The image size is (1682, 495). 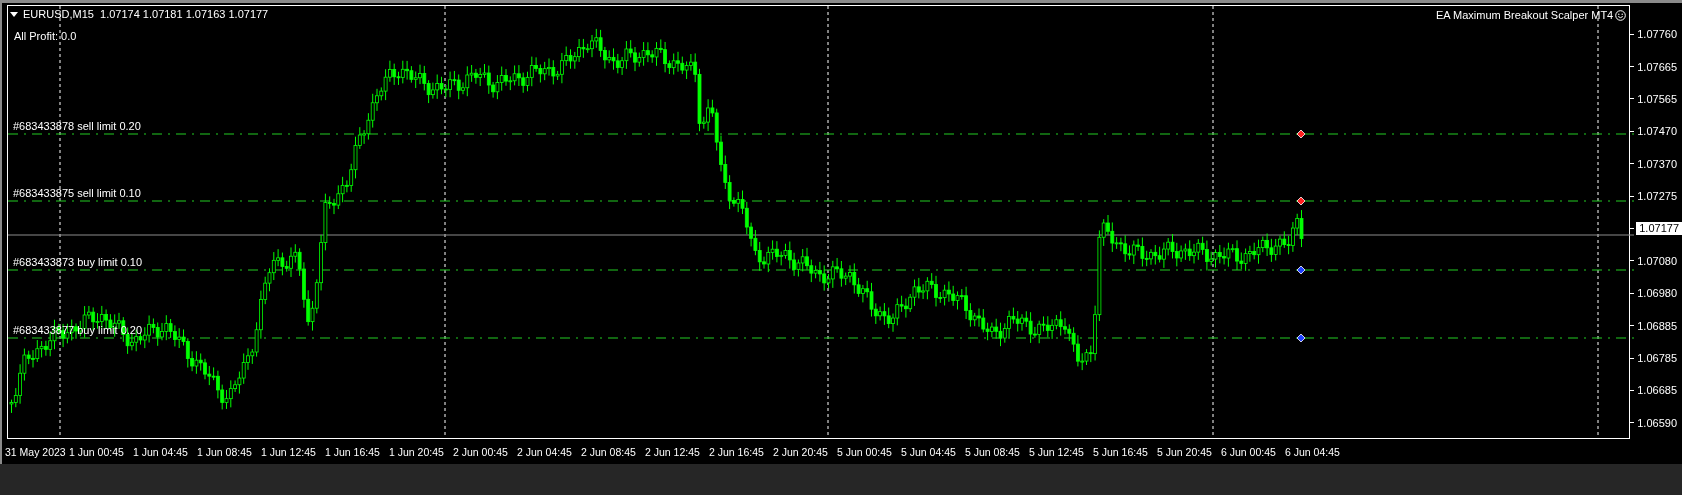 I want to click on time-axis-label: 2 Jun 20:45, so click(x=801, y=451).